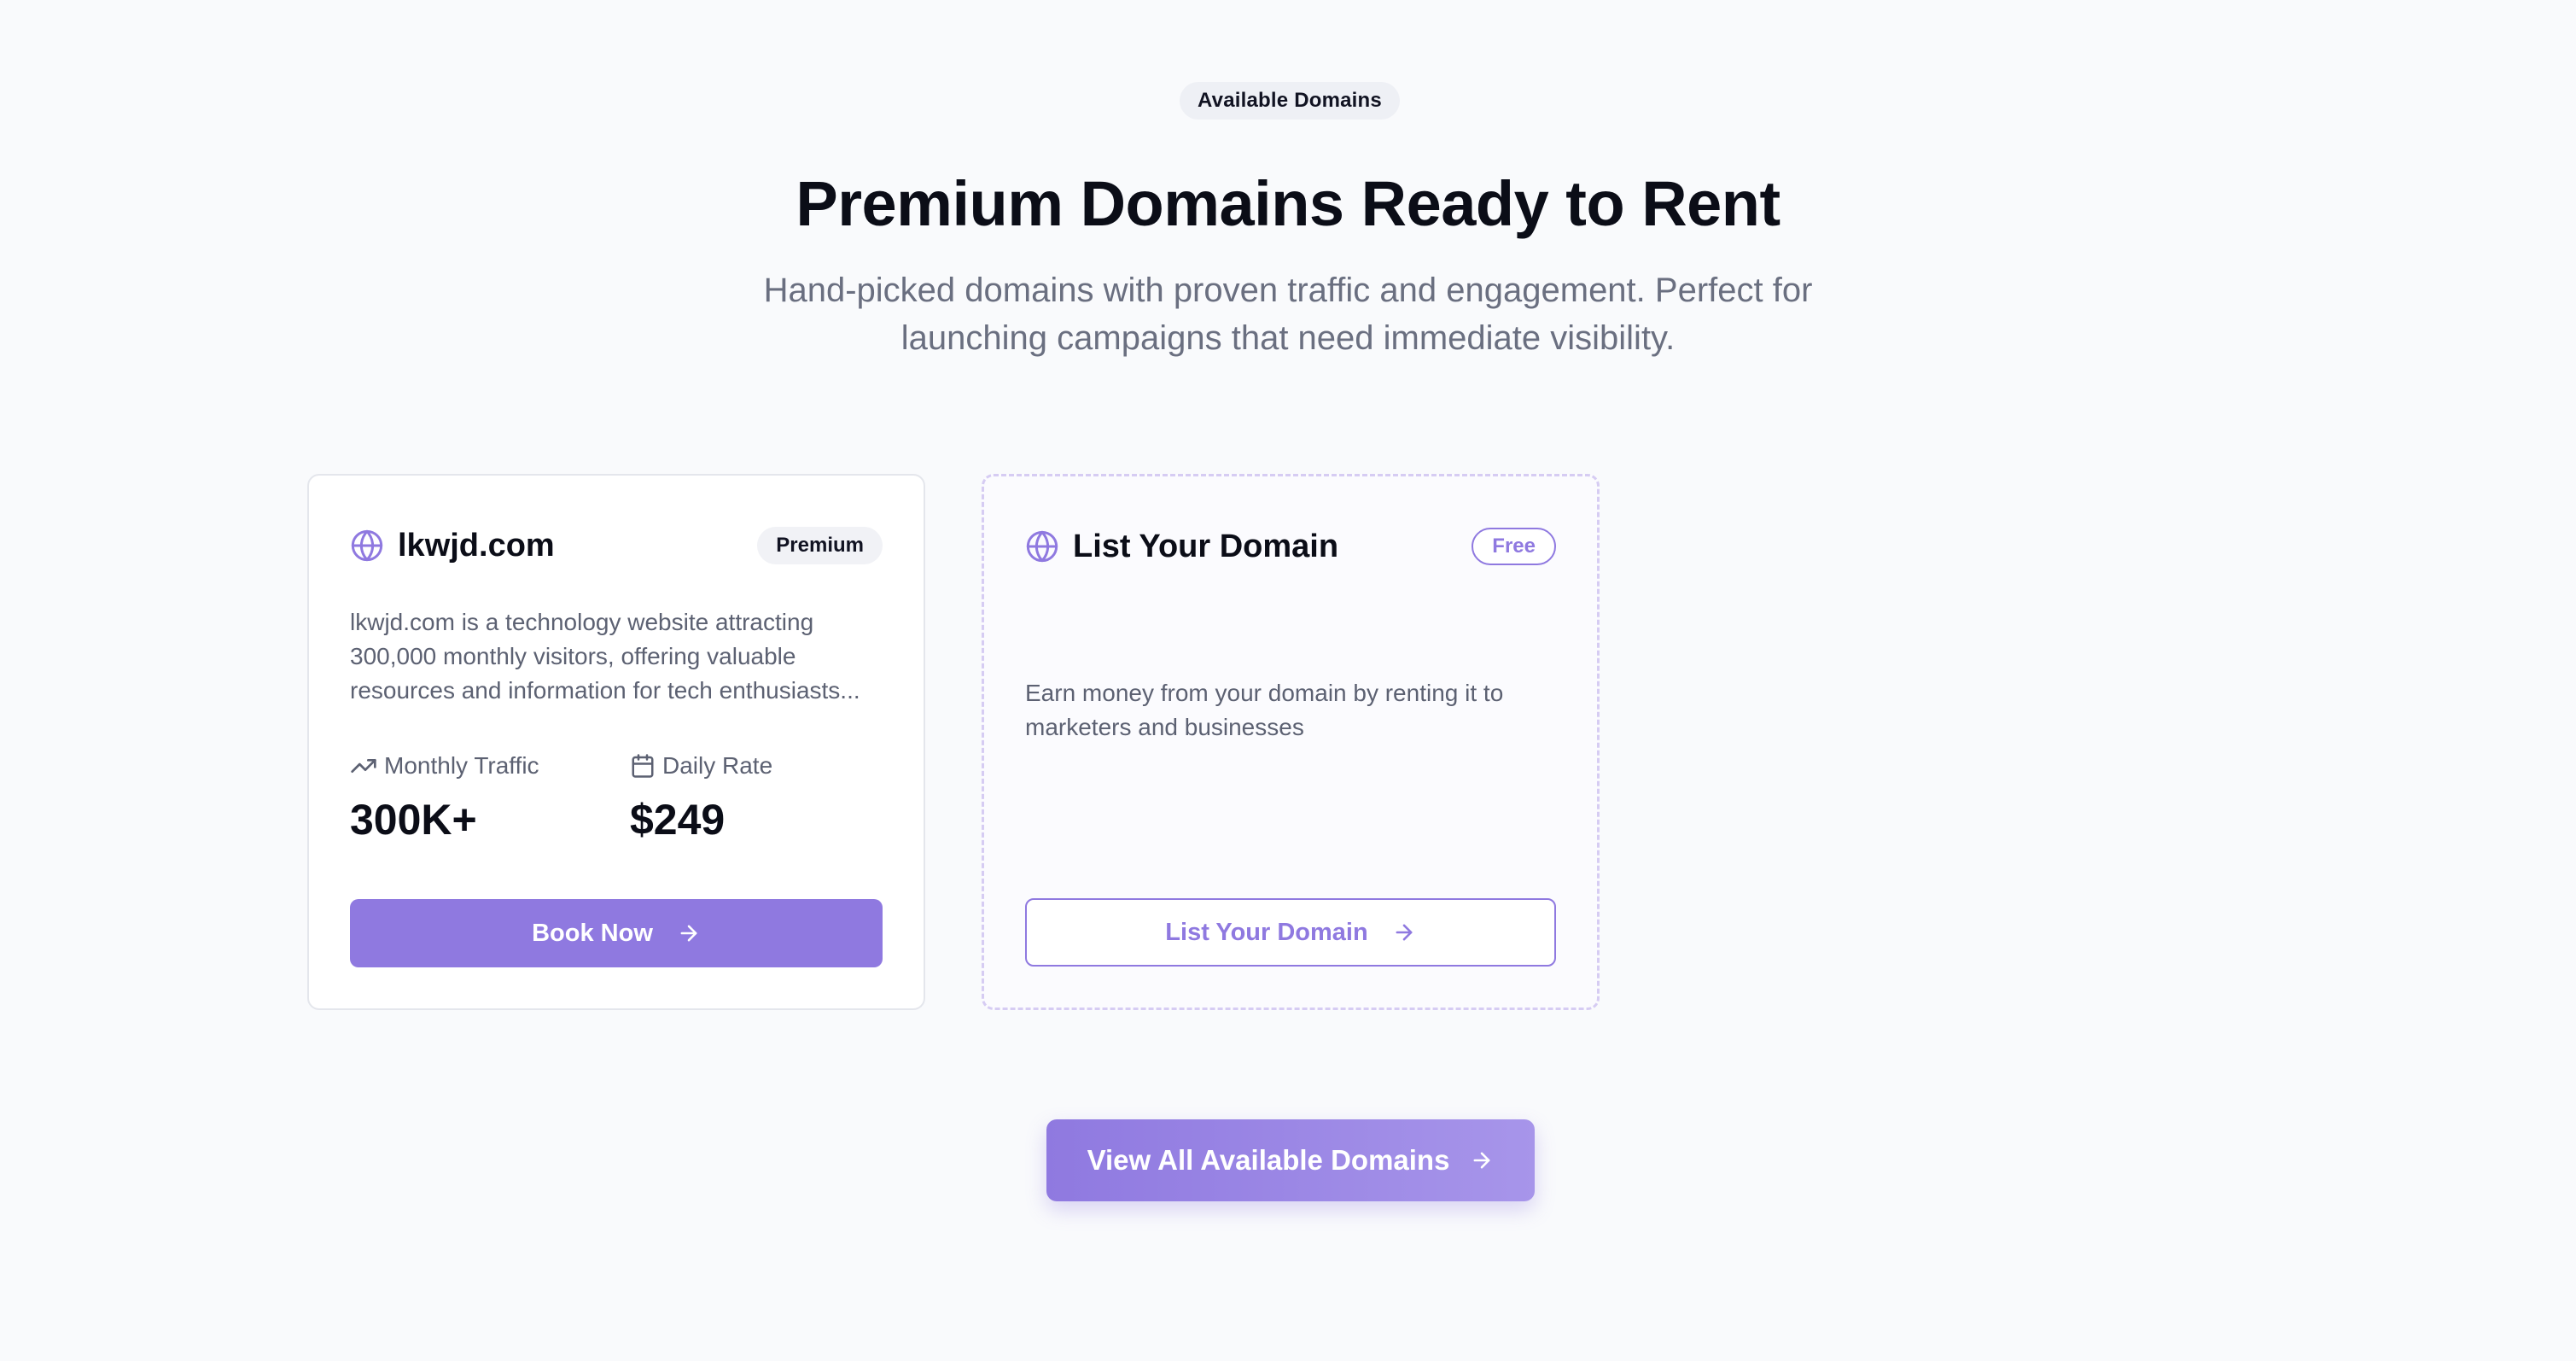  I want to click on list-card-title: List Your Domain, so click(1206, 546).